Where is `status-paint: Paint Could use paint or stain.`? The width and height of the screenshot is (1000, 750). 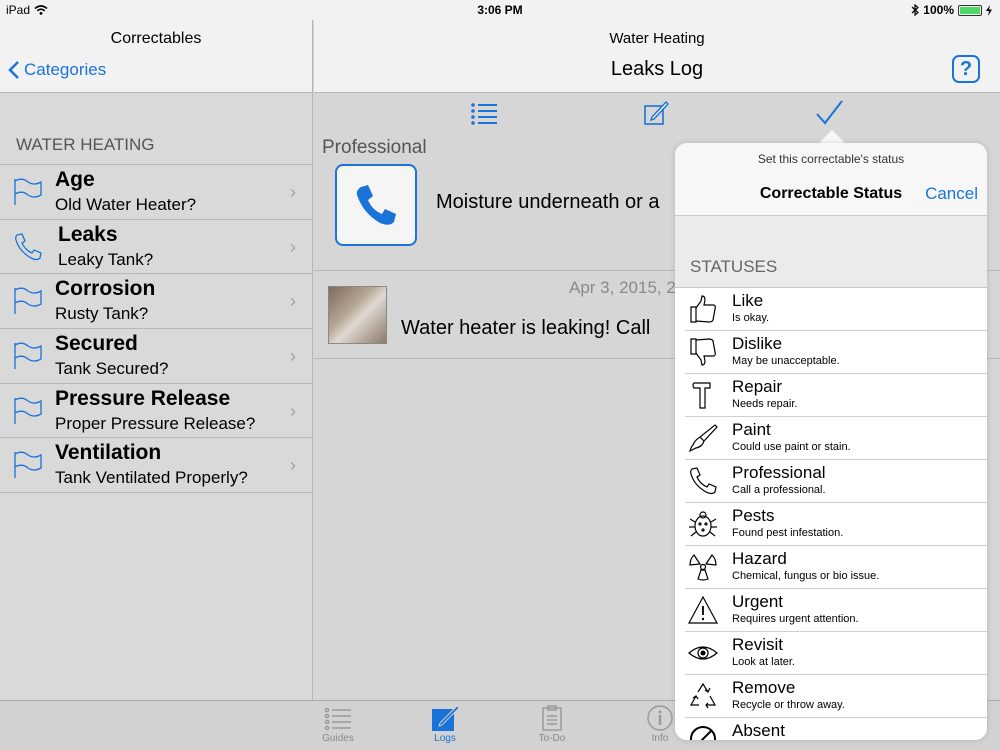 status-paint: Paint Could use paint or stain. is located at coordinates (836, 438).